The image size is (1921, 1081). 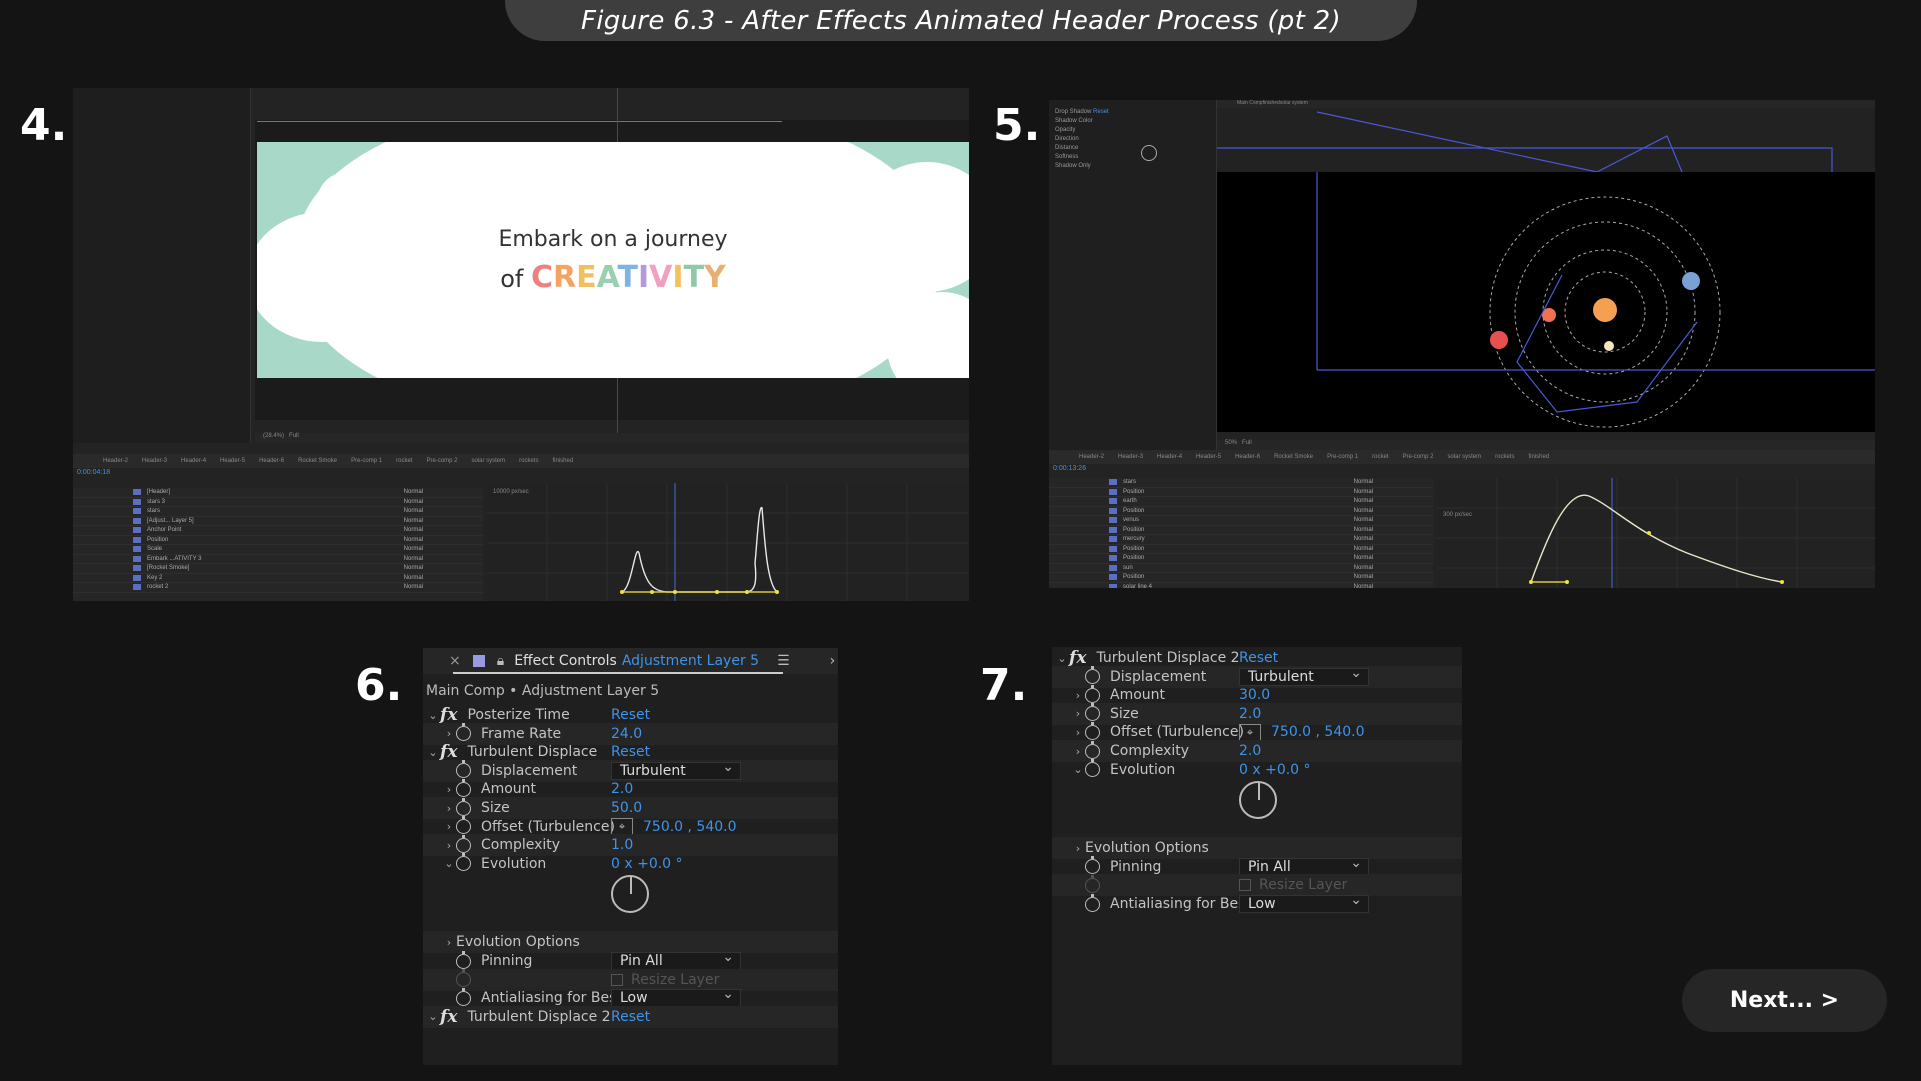 What do you see at coordinates (617, 979) in the screenshot?
I see `checkbox` at bounding box center [617, 979].